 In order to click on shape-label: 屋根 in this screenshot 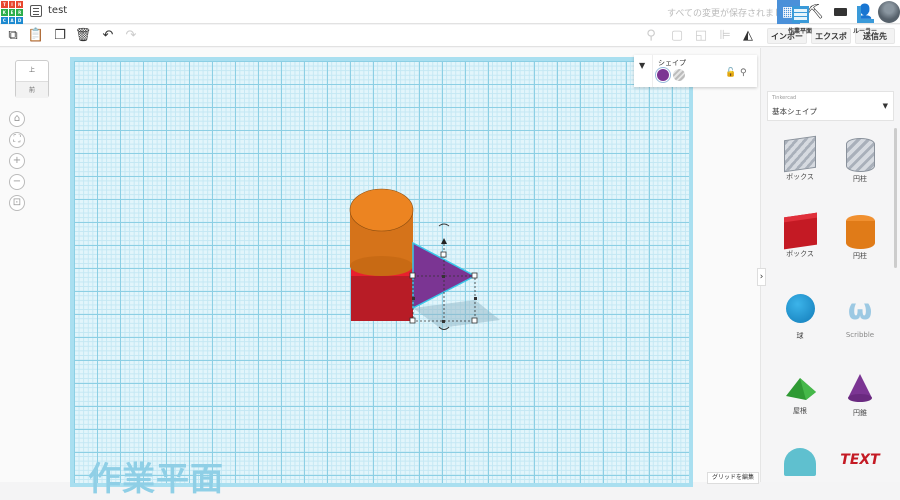, I will do `click(800, 411)`.